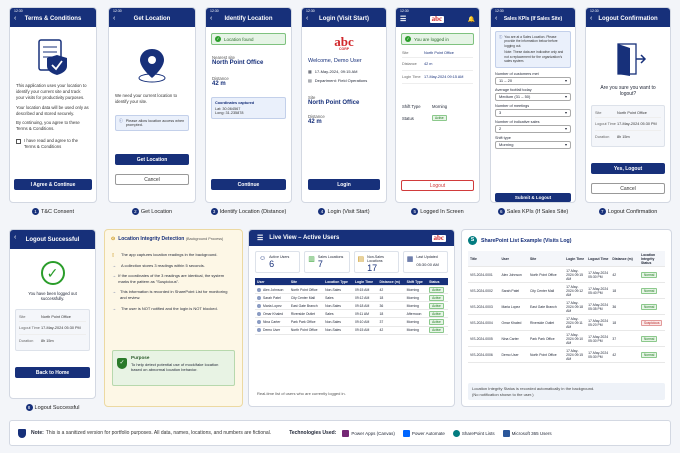 The width and height of the screenshot is (680, 453). What do you see at coordinates (152, 159) in the screenshot?
I see `get-location-button: Get Location` at bounding box center [152, 159].